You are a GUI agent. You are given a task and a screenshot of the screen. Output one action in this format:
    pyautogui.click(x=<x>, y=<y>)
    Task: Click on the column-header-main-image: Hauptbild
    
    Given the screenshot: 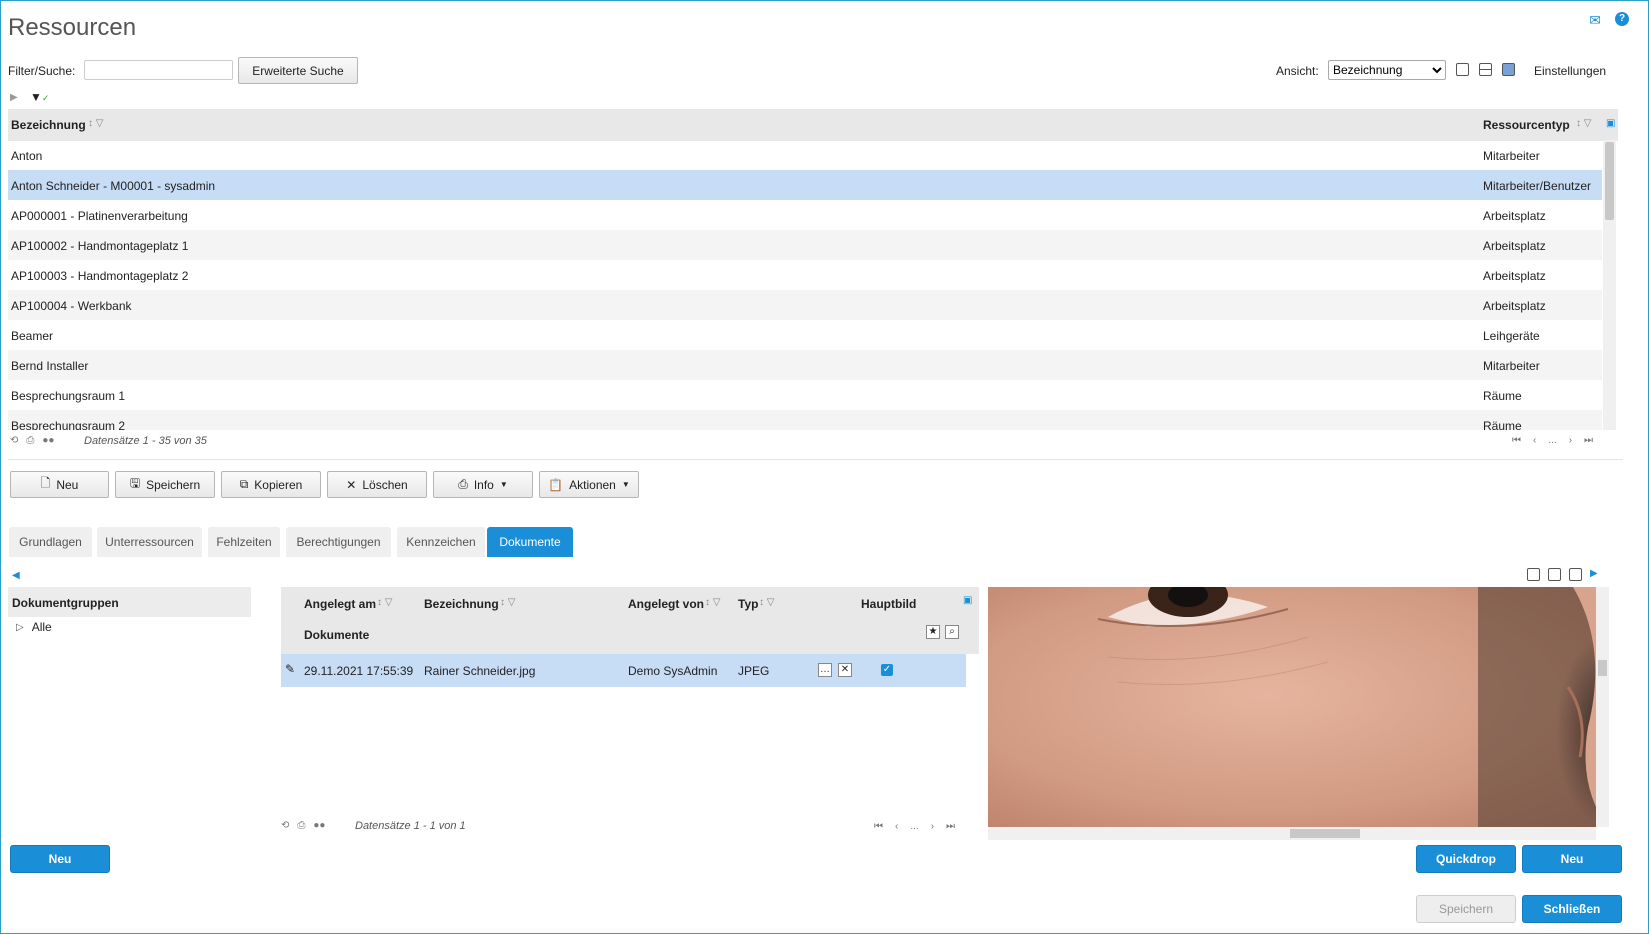 What is the action you would take?
    pyautogui.click(x=888, y=604)
    